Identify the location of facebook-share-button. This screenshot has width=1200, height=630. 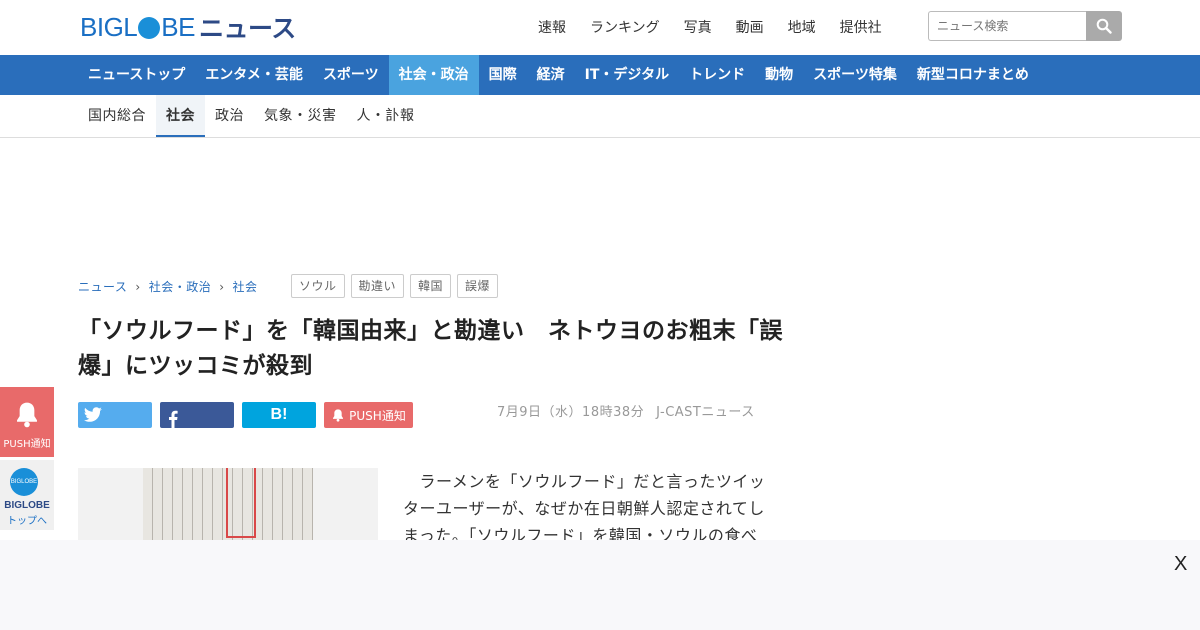
(197, 415).